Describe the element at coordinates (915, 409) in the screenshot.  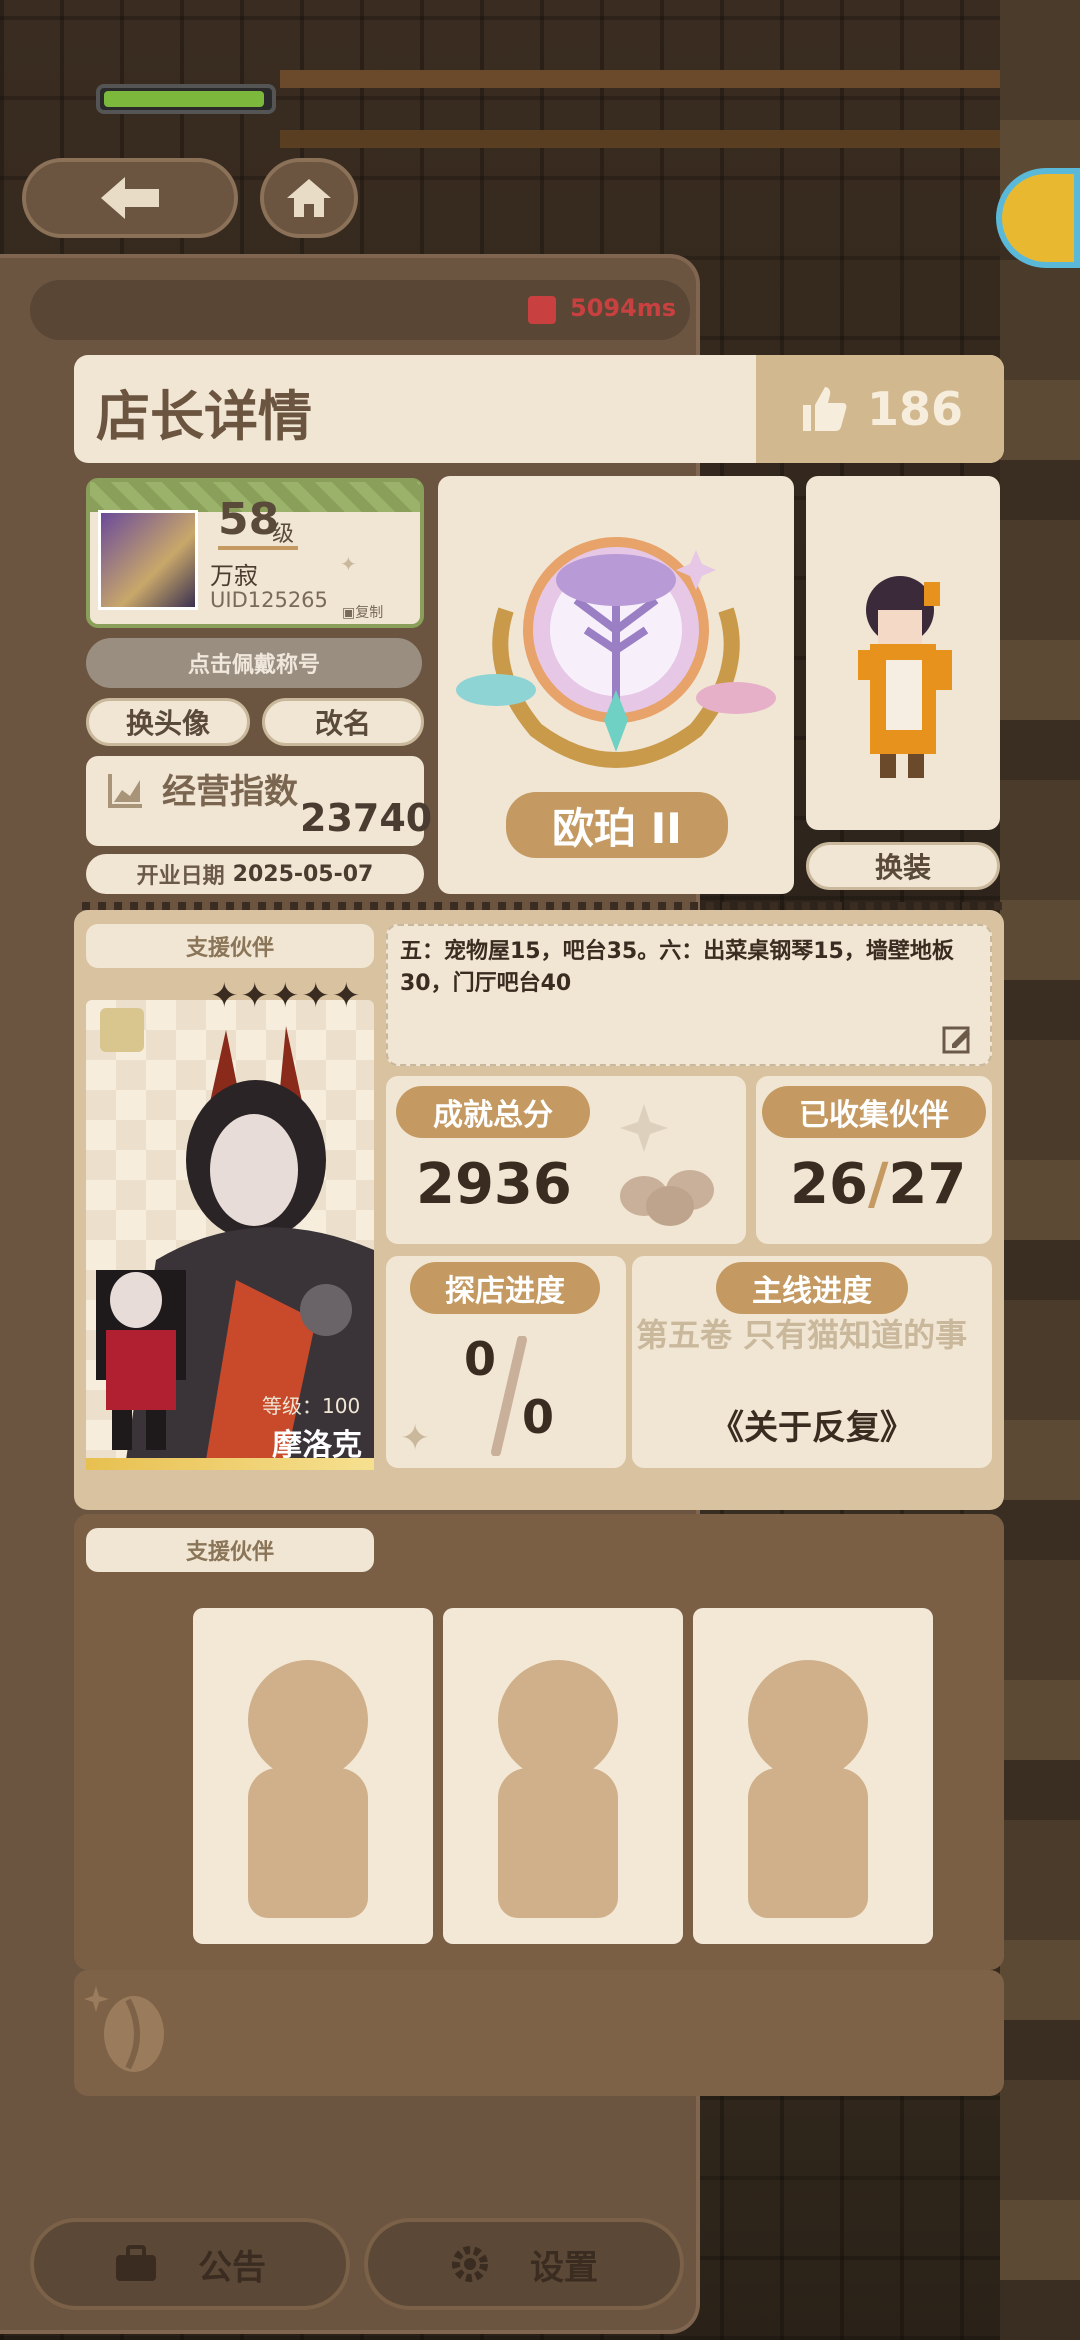
I see `like-count: 186` at that location.